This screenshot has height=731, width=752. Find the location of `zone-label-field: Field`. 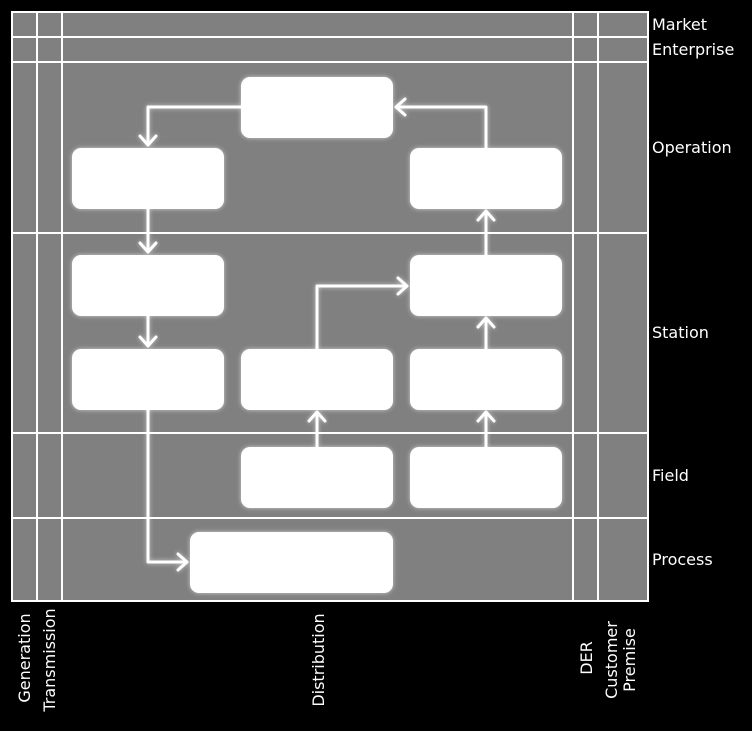

zone-label-field: Field is located at coordinates (670, 475).